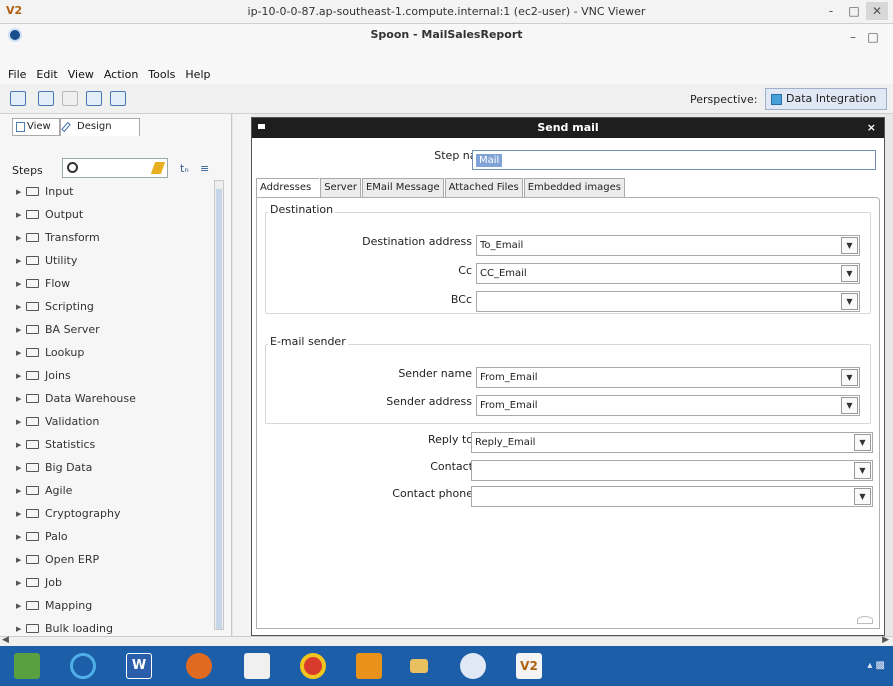 The image size is (893, 686). I want to click on internet-explorer-icon, so click(83, 666).